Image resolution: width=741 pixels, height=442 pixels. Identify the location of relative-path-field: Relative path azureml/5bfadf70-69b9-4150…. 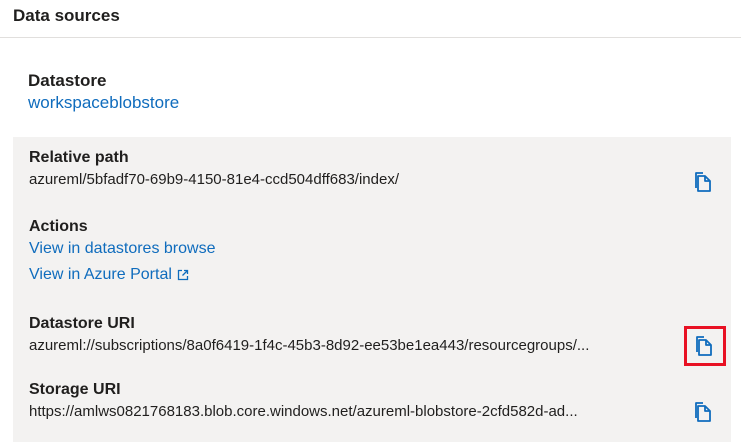
(214, 169).